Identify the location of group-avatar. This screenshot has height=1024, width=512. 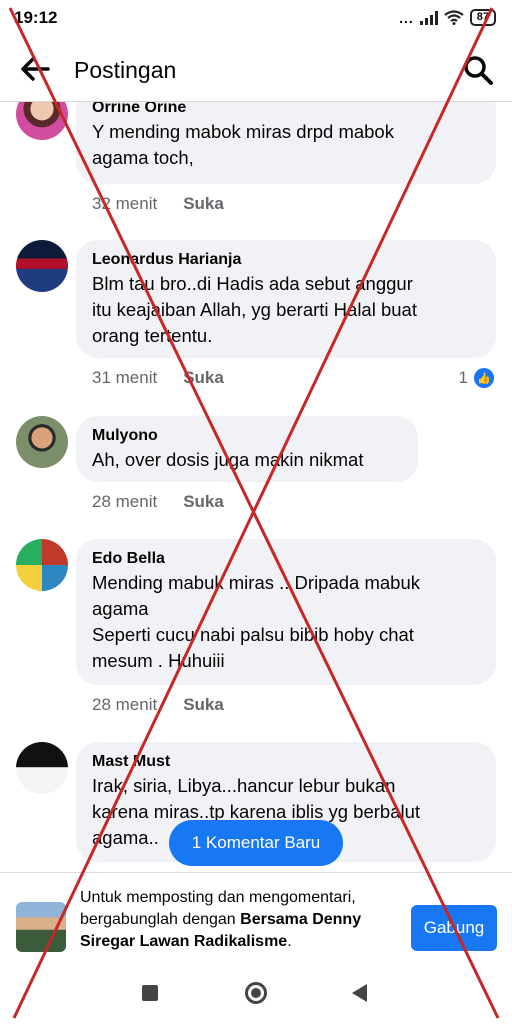
(41, 927).